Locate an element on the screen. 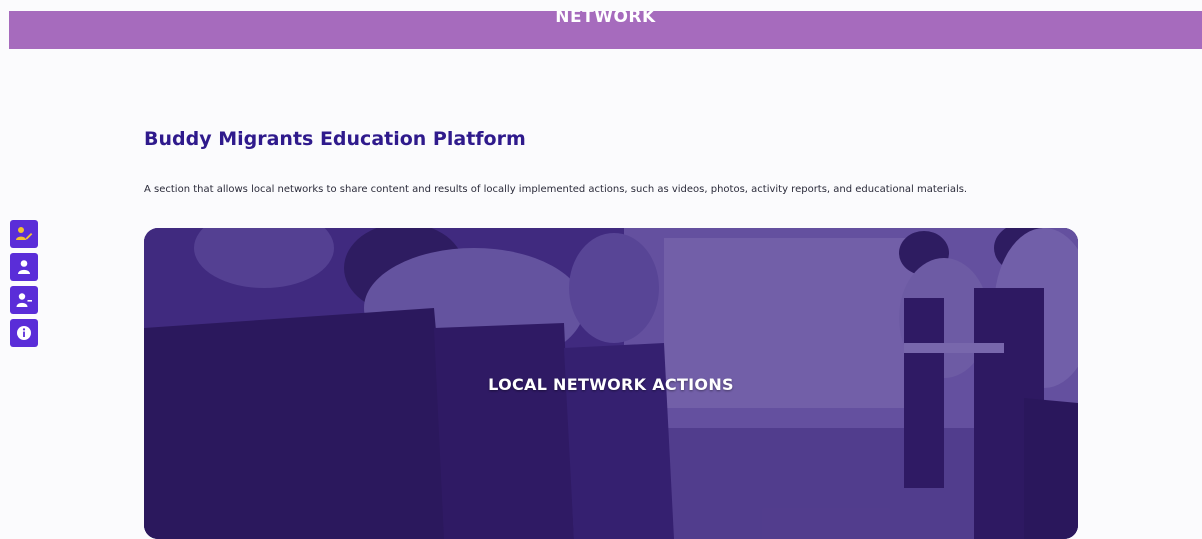 The width and height of the screenshot is (1202, 539). info-icon is located at coordinates (24, 333).